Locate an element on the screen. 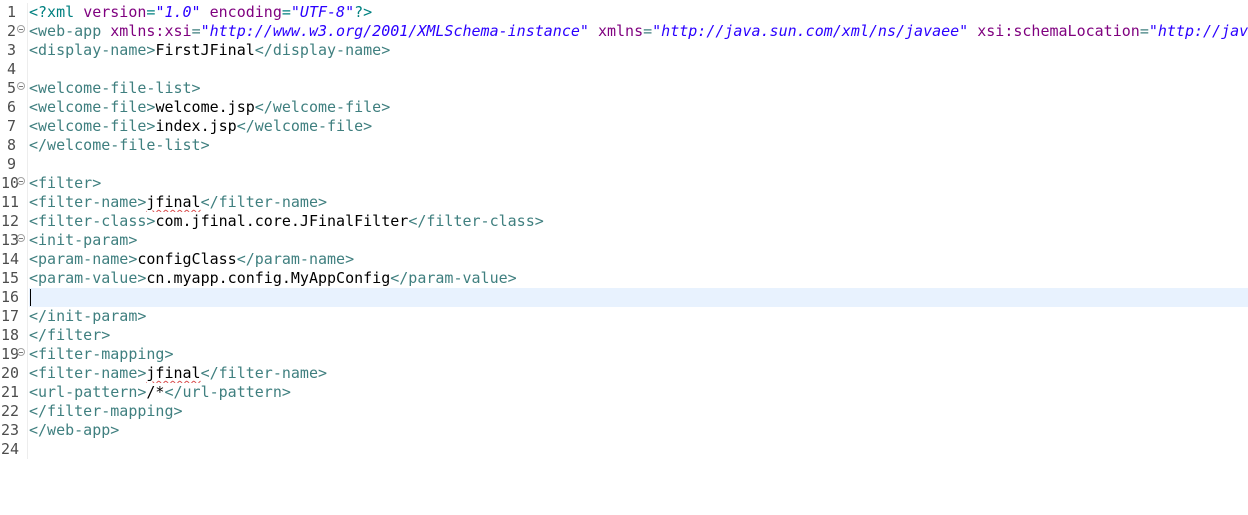  line-number-row: 19 is located at coordinates (13, 354).